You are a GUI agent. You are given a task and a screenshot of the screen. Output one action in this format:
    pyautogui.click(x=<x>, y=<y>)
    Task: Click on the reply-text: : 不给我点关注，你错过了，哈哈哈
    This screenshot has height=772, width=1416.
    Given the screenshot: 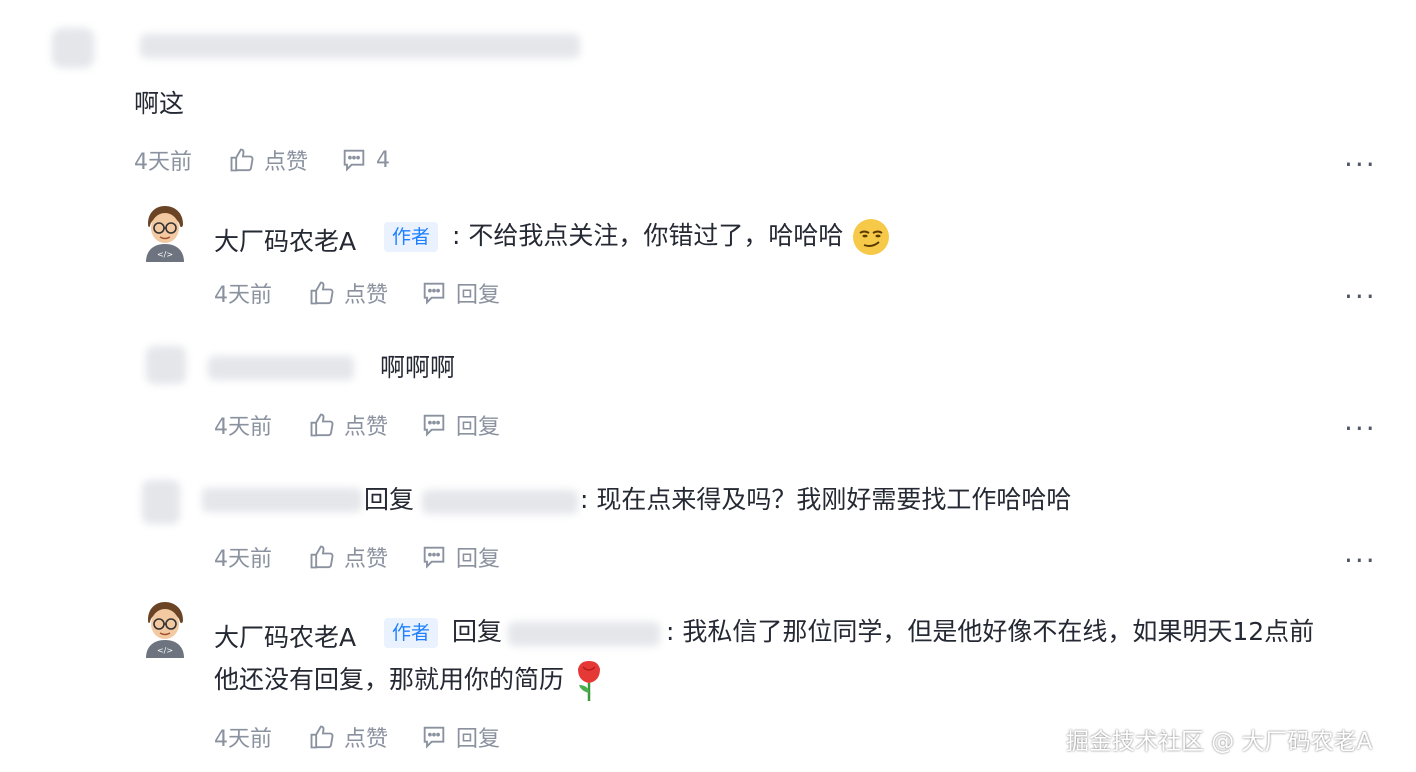 What is the action you would take?
    pyautogui.click(x=671, y=236)
    